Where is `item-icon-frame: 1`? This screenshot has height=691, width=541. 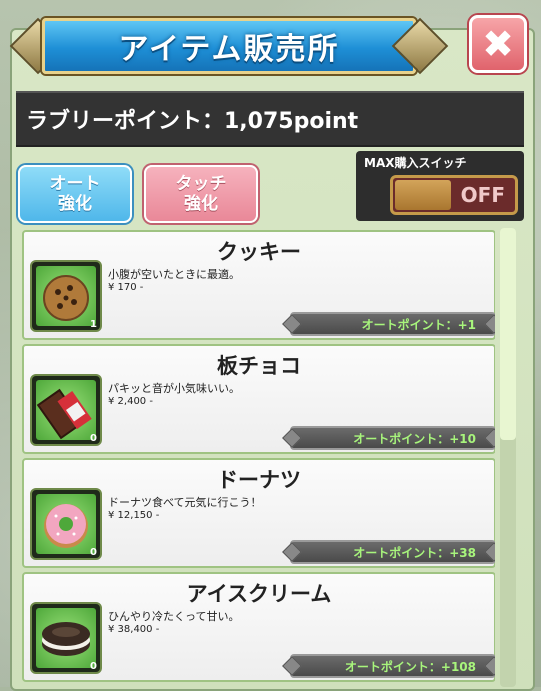
item-icon-frame: 1 is located at coordinates (66, 296).